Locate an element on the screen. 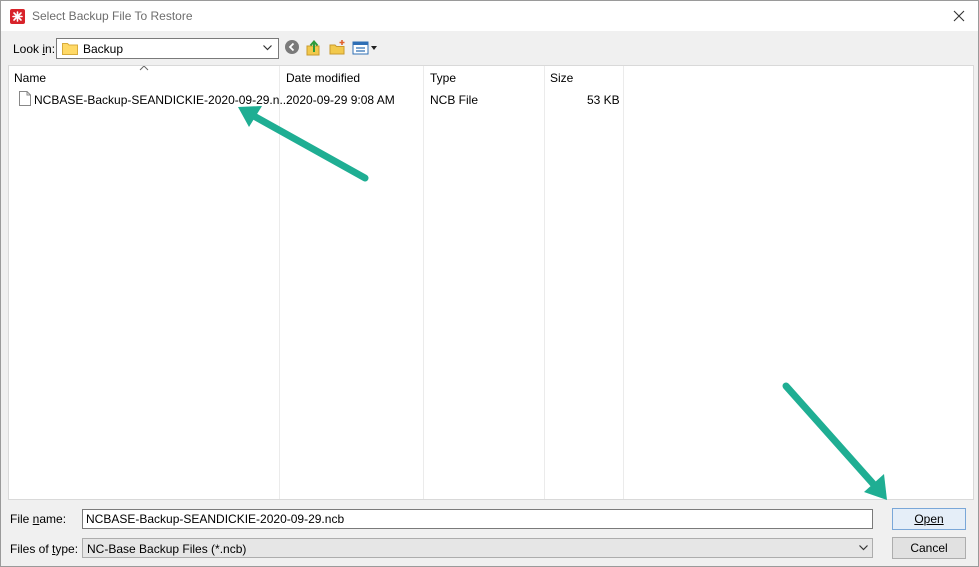  column-header-type-label: Type is located at coordinates (443, 78).